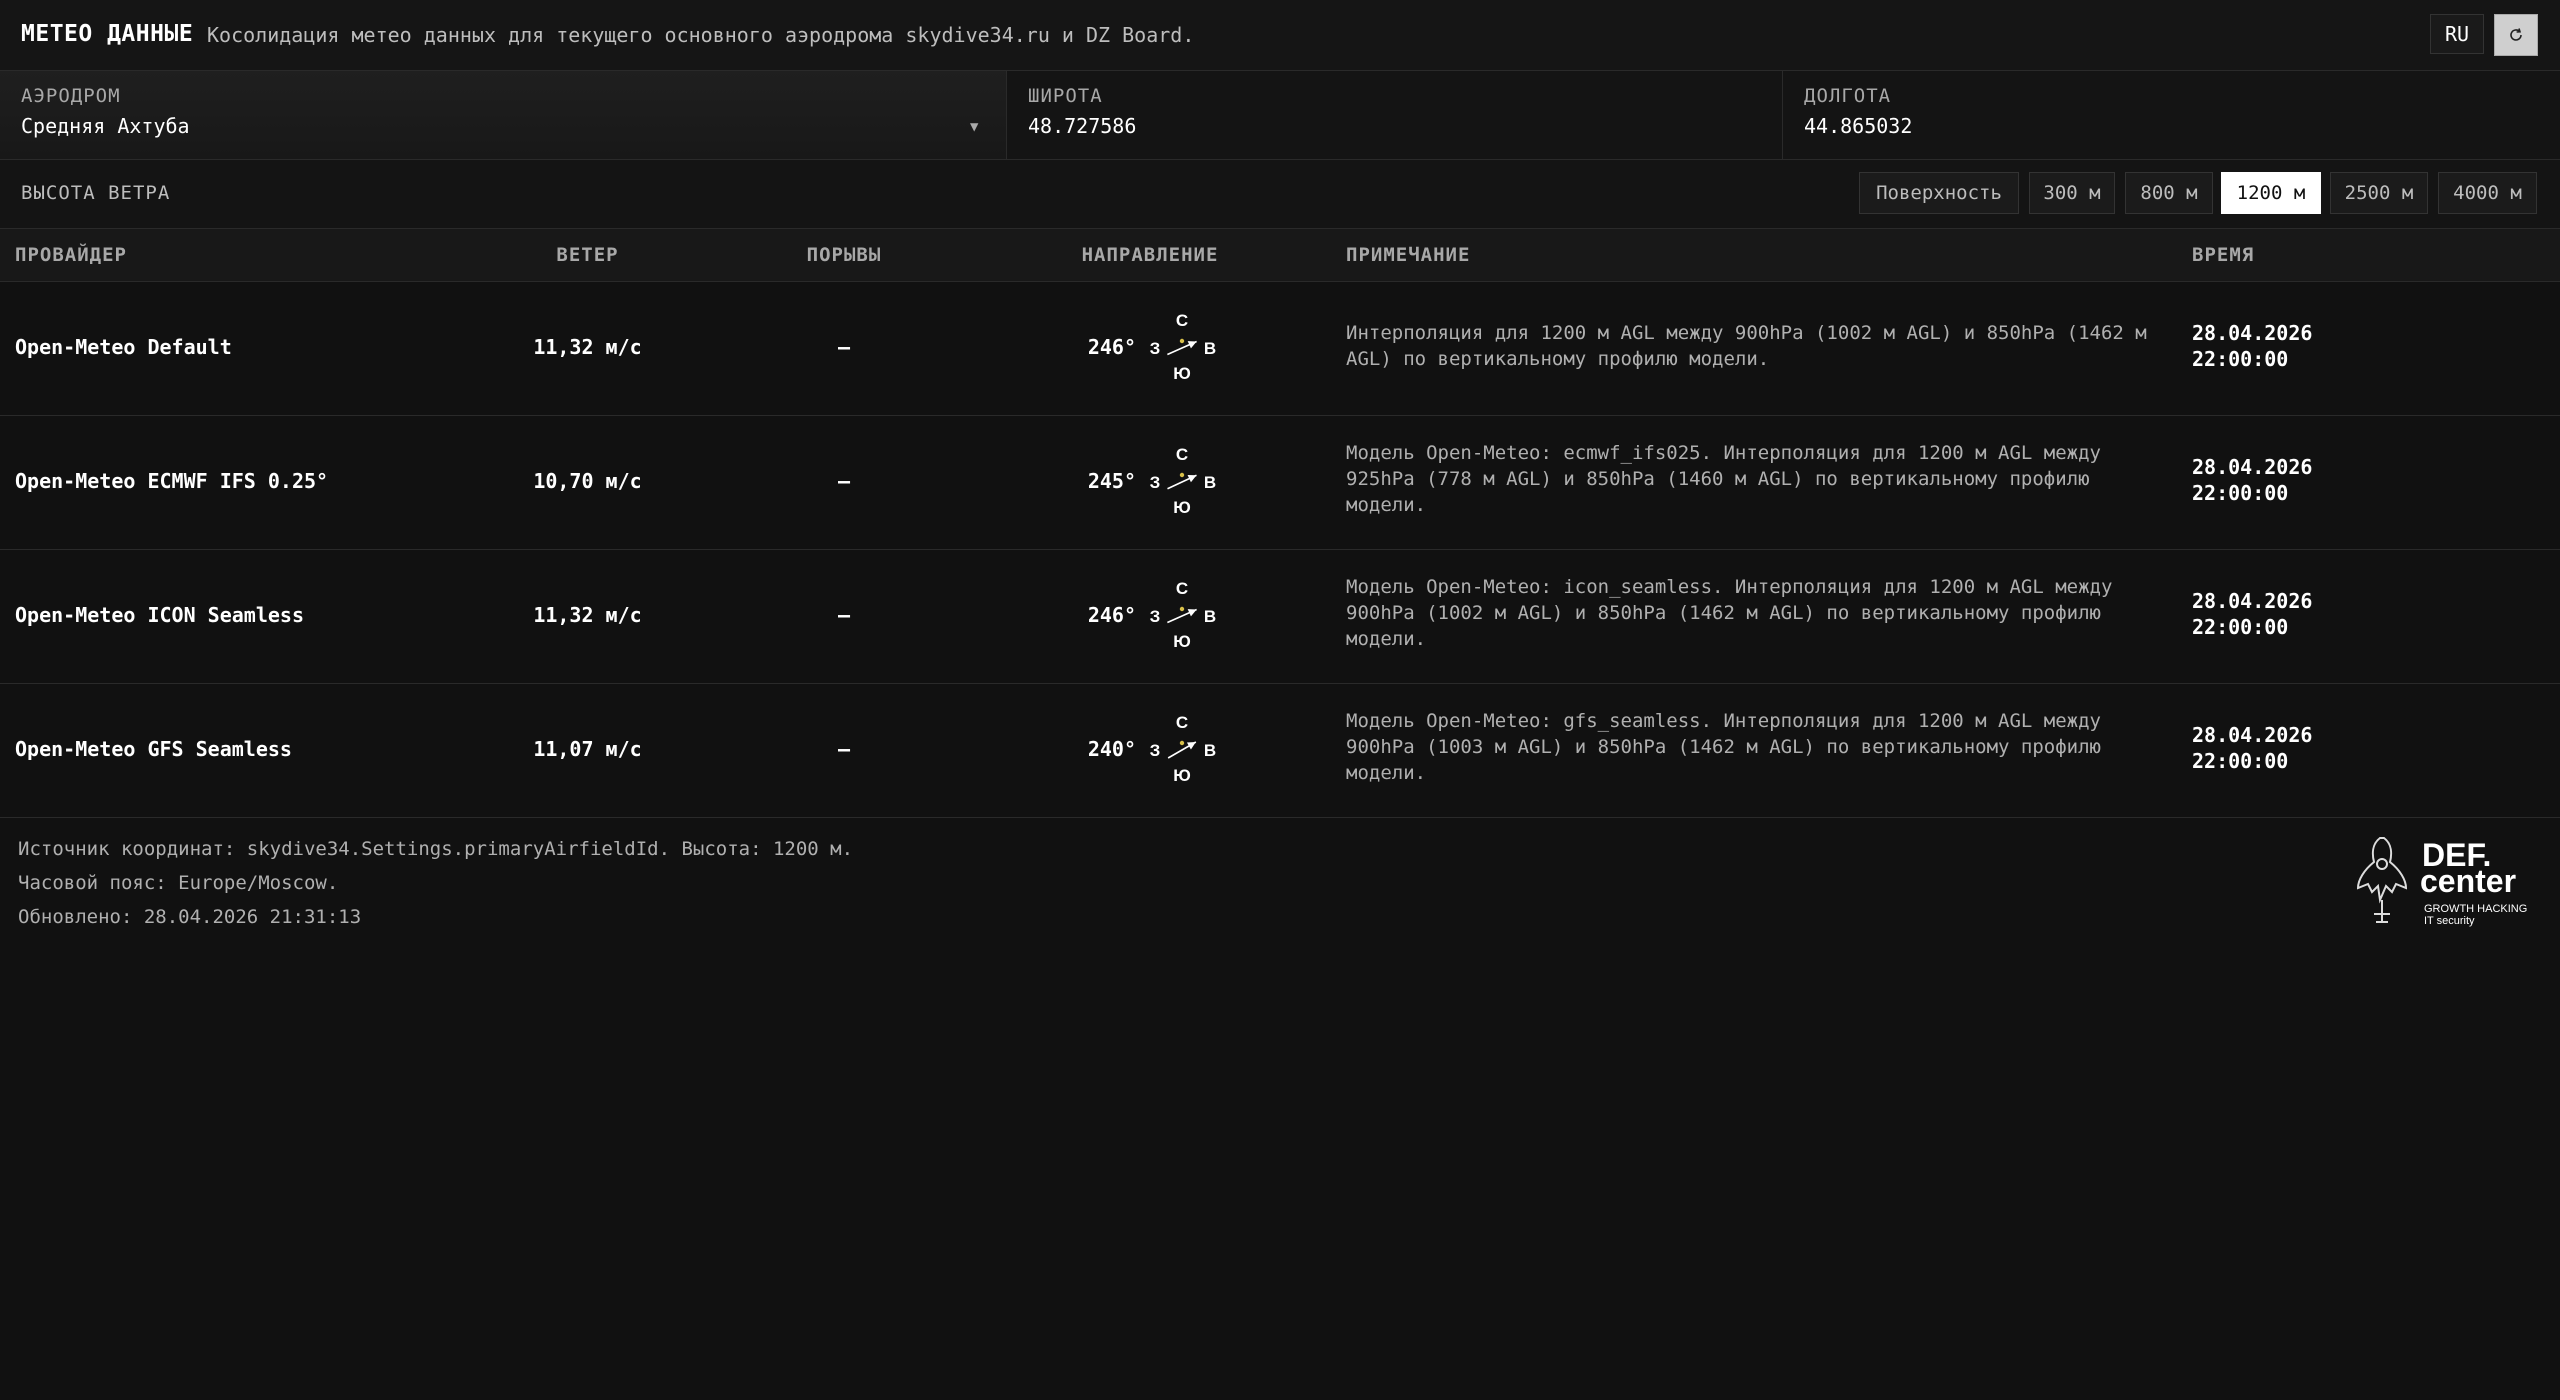 This screenshot has width=2560, height=1400. Describe the element at coordinates (2468, 881) in the screenshot. I see `logo-line2: center` at that location.